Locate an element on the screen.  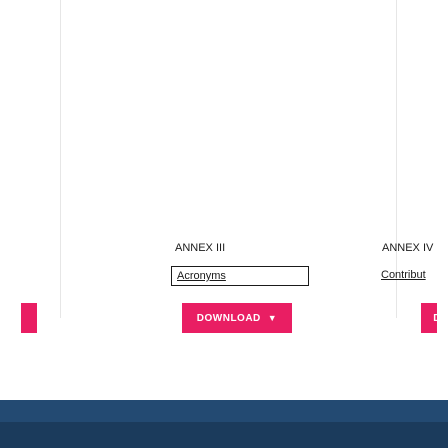
column-divider is located at coordinates (60, 159).